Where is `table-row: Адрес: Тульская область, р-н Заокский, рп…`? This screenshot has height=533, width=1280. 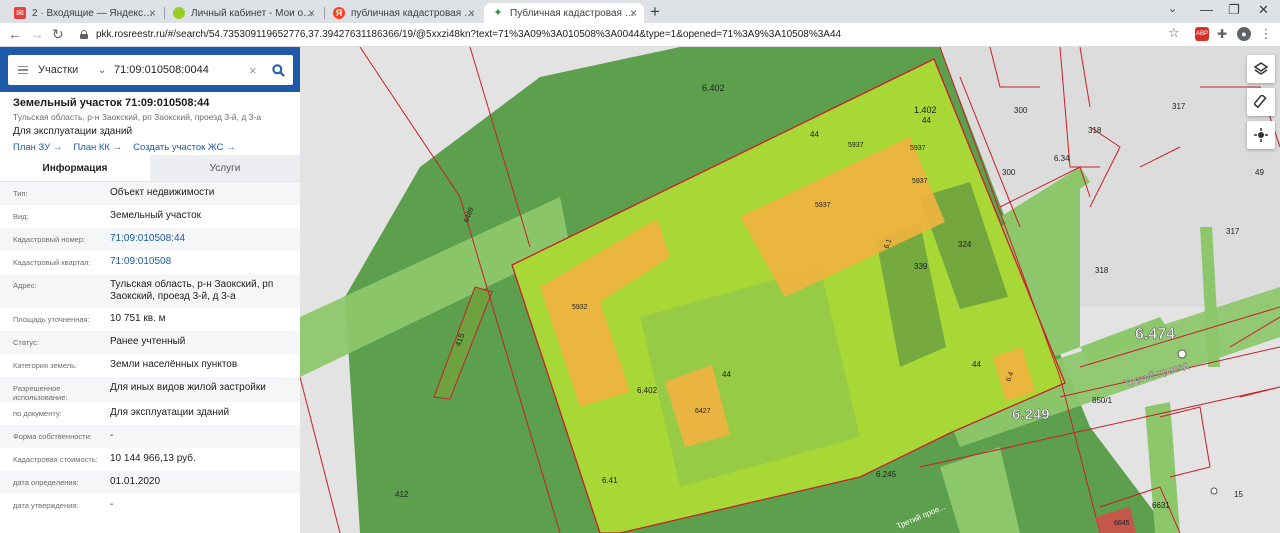
table-row: Адрес: Тульская область, р-н Заокский, рп… is located at coordinates (150, 291).